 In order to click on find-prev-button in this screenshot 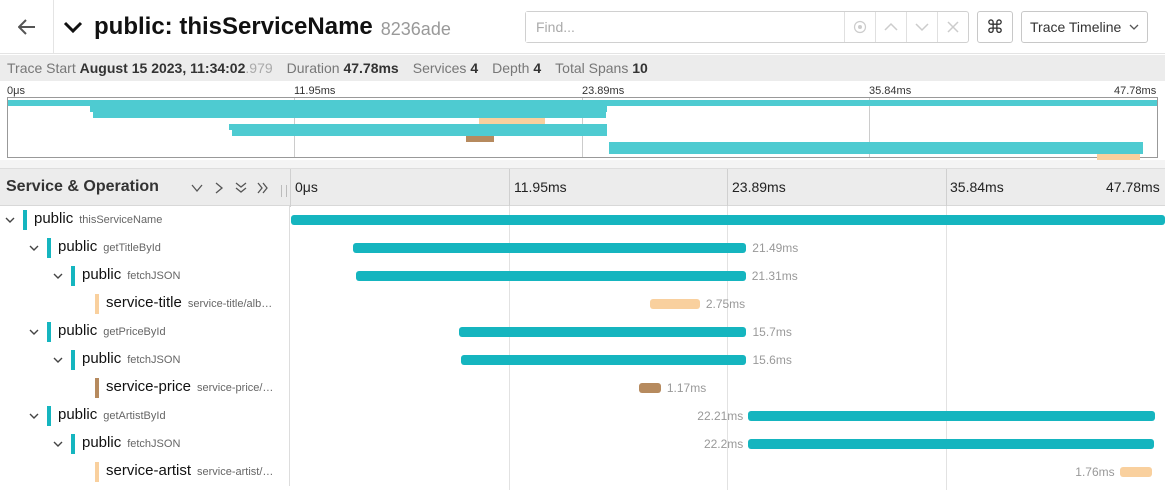, I will do `click(890, 27)`.